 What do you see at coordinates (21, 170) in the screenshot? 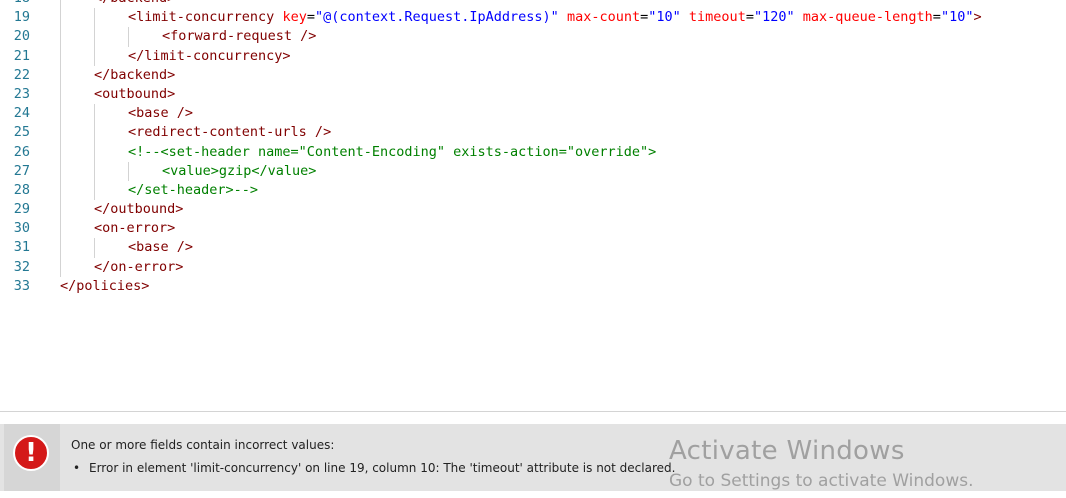
I see `line-number: 27` at bounding box center [21, 170].